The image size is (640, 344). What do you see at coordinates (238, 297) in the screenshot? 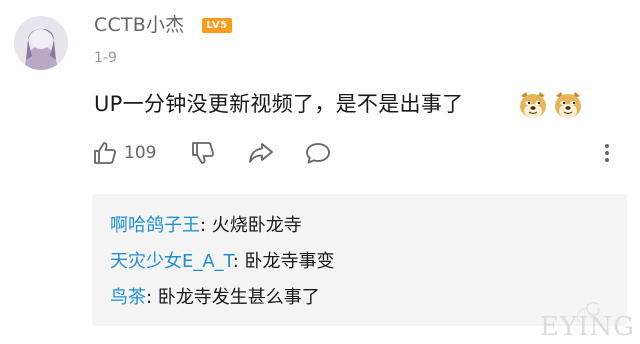
I see `reply-text: 卧龙寺发生甚么事了` at bounding box center [238, 297].